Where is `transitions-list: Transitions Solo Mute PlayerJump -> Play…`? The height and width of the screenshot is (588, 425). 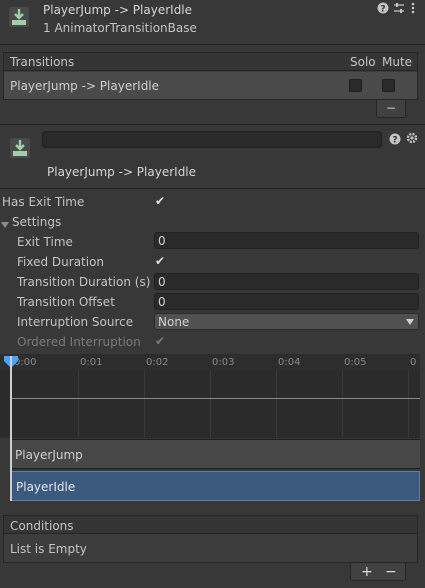 transitions-list: Transitions Solo Mute PlayerJump -> Play… is located at coordinates (210, 76).